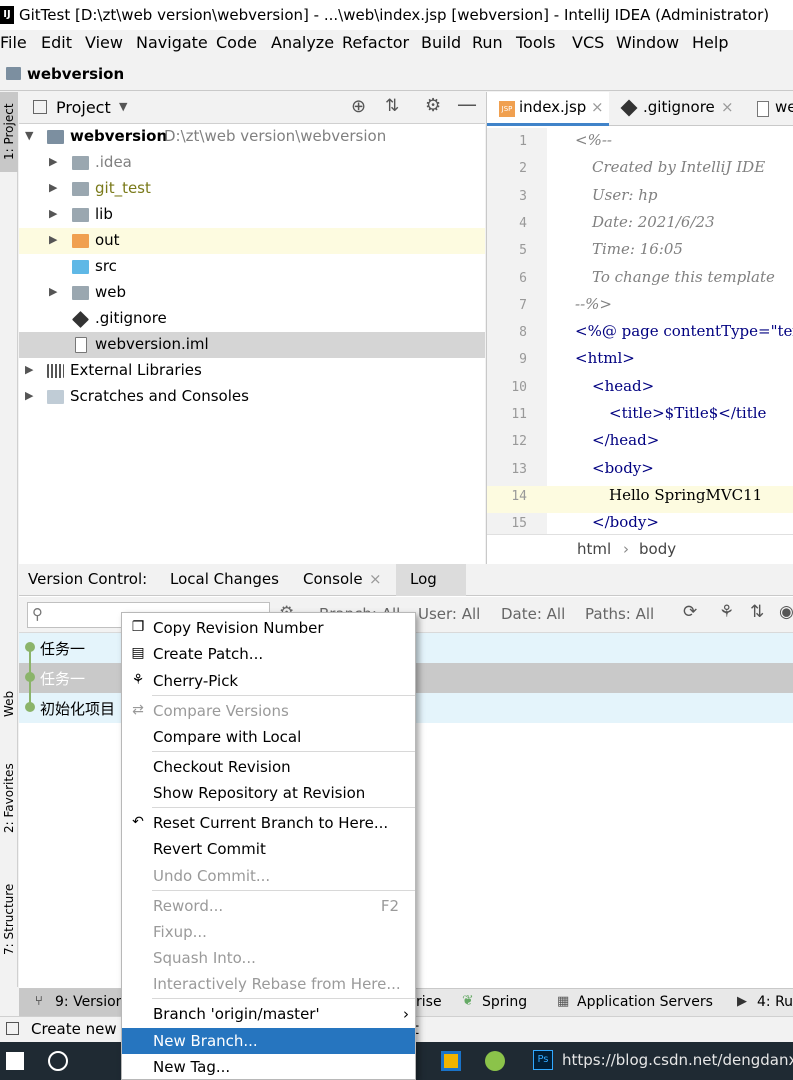 The width and height of the screenshot is (793, 1080). Describe the element at coordinates (449, 614) in the screenshot. I see `user-filter: User: All` at that location.